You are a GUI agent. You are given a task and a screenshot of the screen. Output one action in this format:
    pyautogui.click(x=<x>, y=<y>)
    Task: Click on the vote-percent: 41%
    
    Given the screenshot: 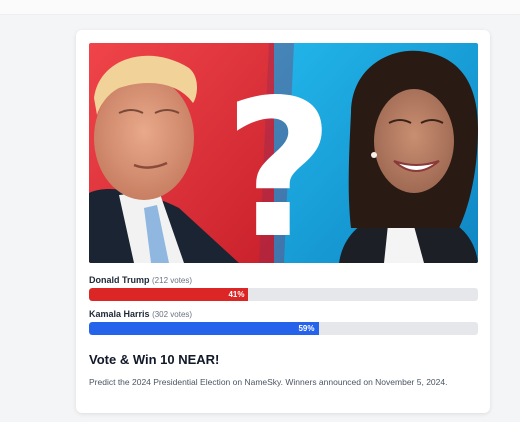 What is the action you would take?
    pyautogui.click(x=236, y=294)
    